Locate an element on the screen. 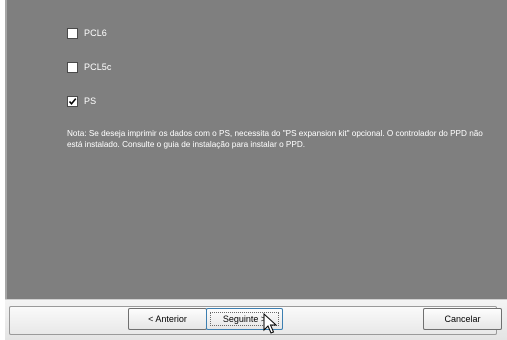 The height and width of the screenshot is (340, 507). cancel-button-label: Cancelar is located at coordinates (462, 319).